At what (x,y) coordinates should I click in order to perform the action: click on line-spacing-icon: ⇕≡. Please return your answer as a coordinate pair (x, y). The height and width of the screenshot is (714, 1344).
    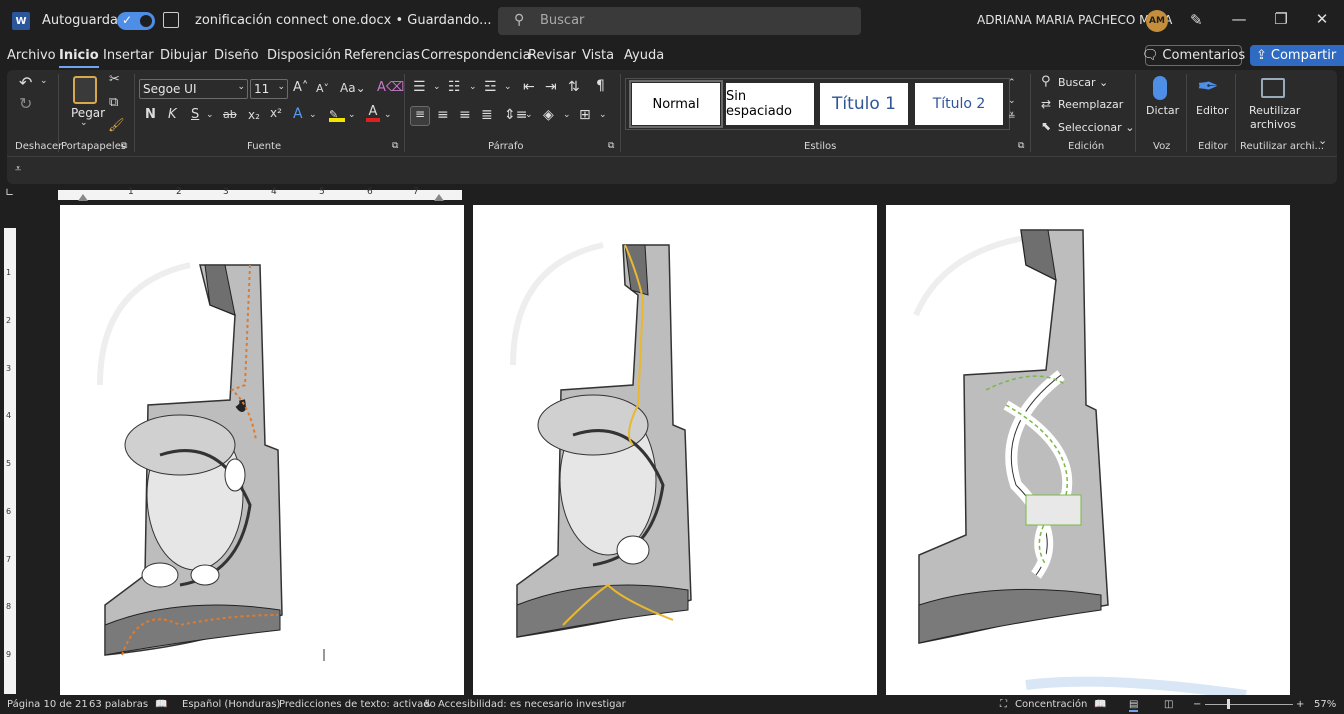
    Looking at the image, I should click on (515, 115).